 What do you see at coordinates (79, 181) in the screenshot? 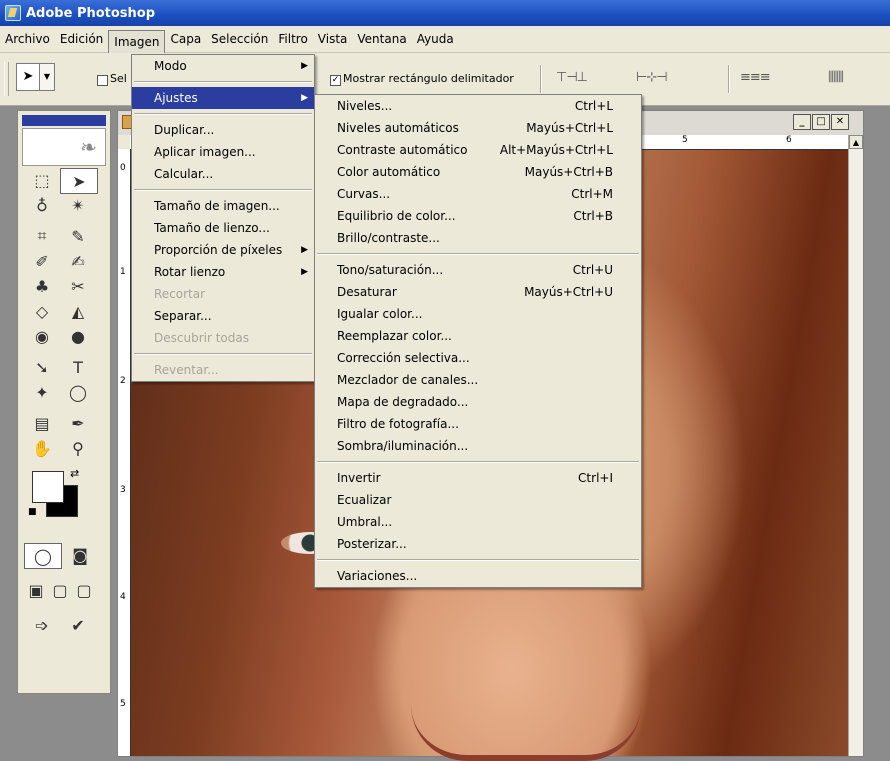
I see `tool-button-icon: ➤` at bounding box center [79, 181].